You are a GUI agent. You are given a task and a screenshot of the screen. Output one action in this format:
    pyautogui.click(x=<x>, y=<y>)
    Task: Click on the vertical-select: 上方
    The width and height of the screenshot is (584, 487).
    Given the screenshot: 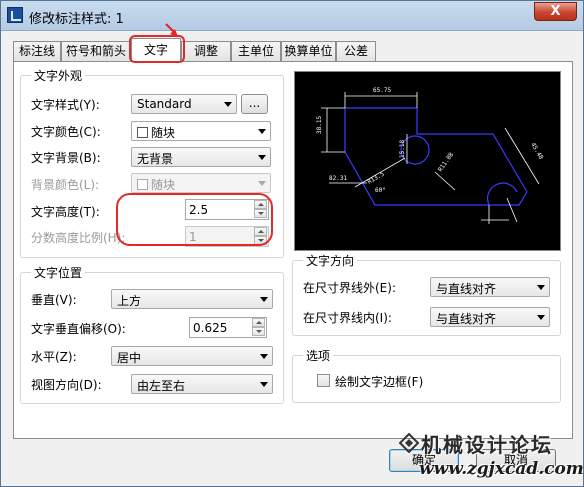 What is the action you would take?
    pyautogui.click(x=192, y=299)
    